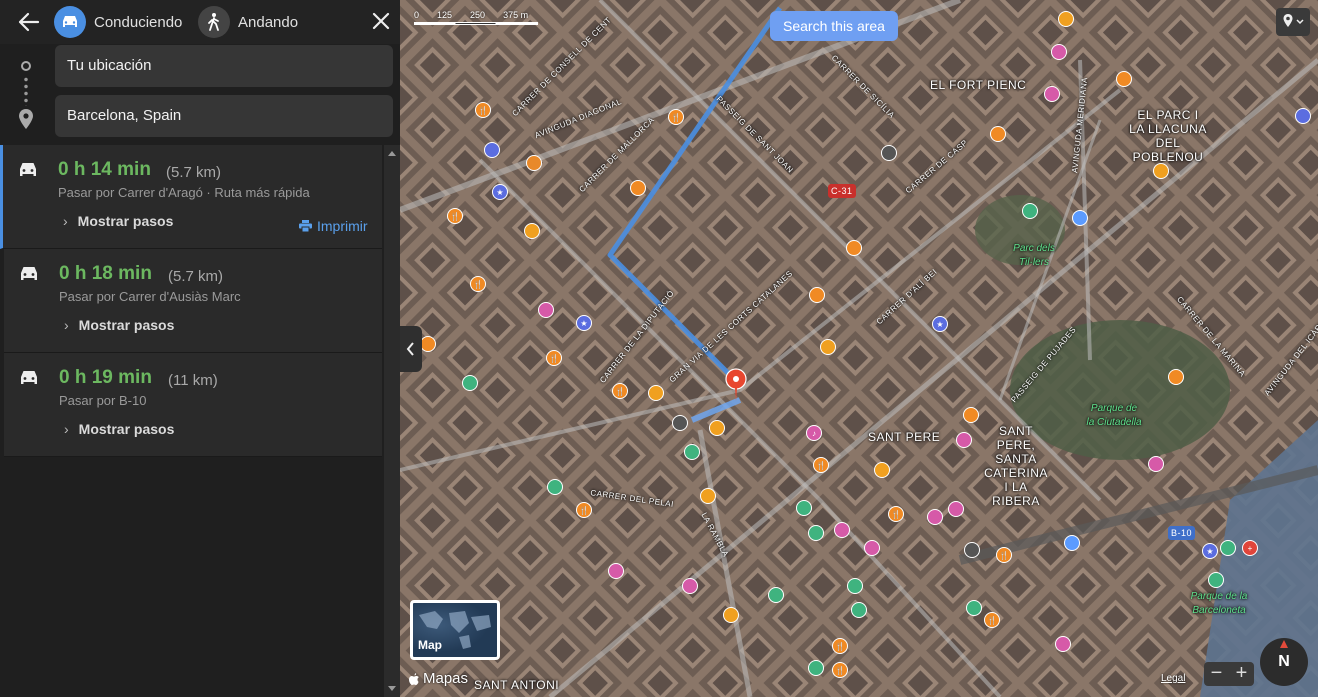 Image resolution: width=1318 pixels, height=697 pixels. What do you see at coordinates (118, 22) in the screenshot?
I see `mode-driving: Conduciendo` at bounding box center [118, 22].